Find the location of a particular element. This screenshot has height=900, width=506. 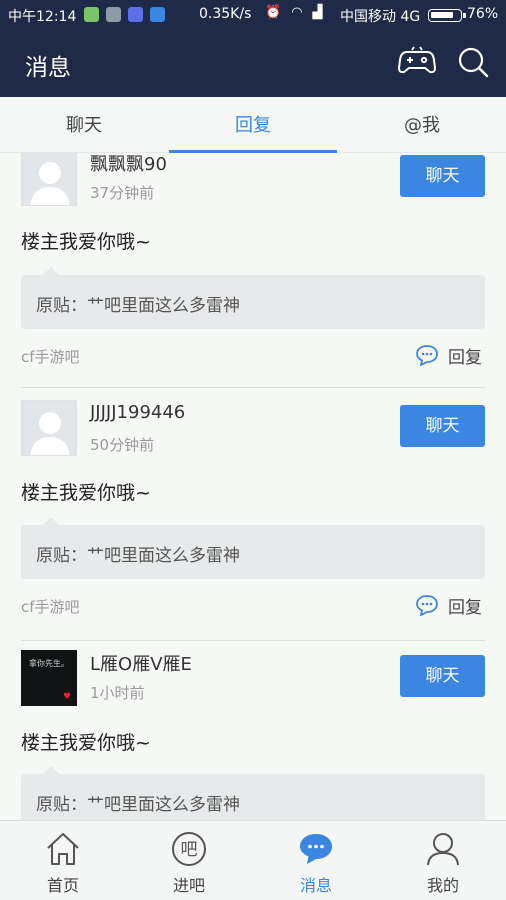

gallery-app-icon is located at coordinates (113, 14).